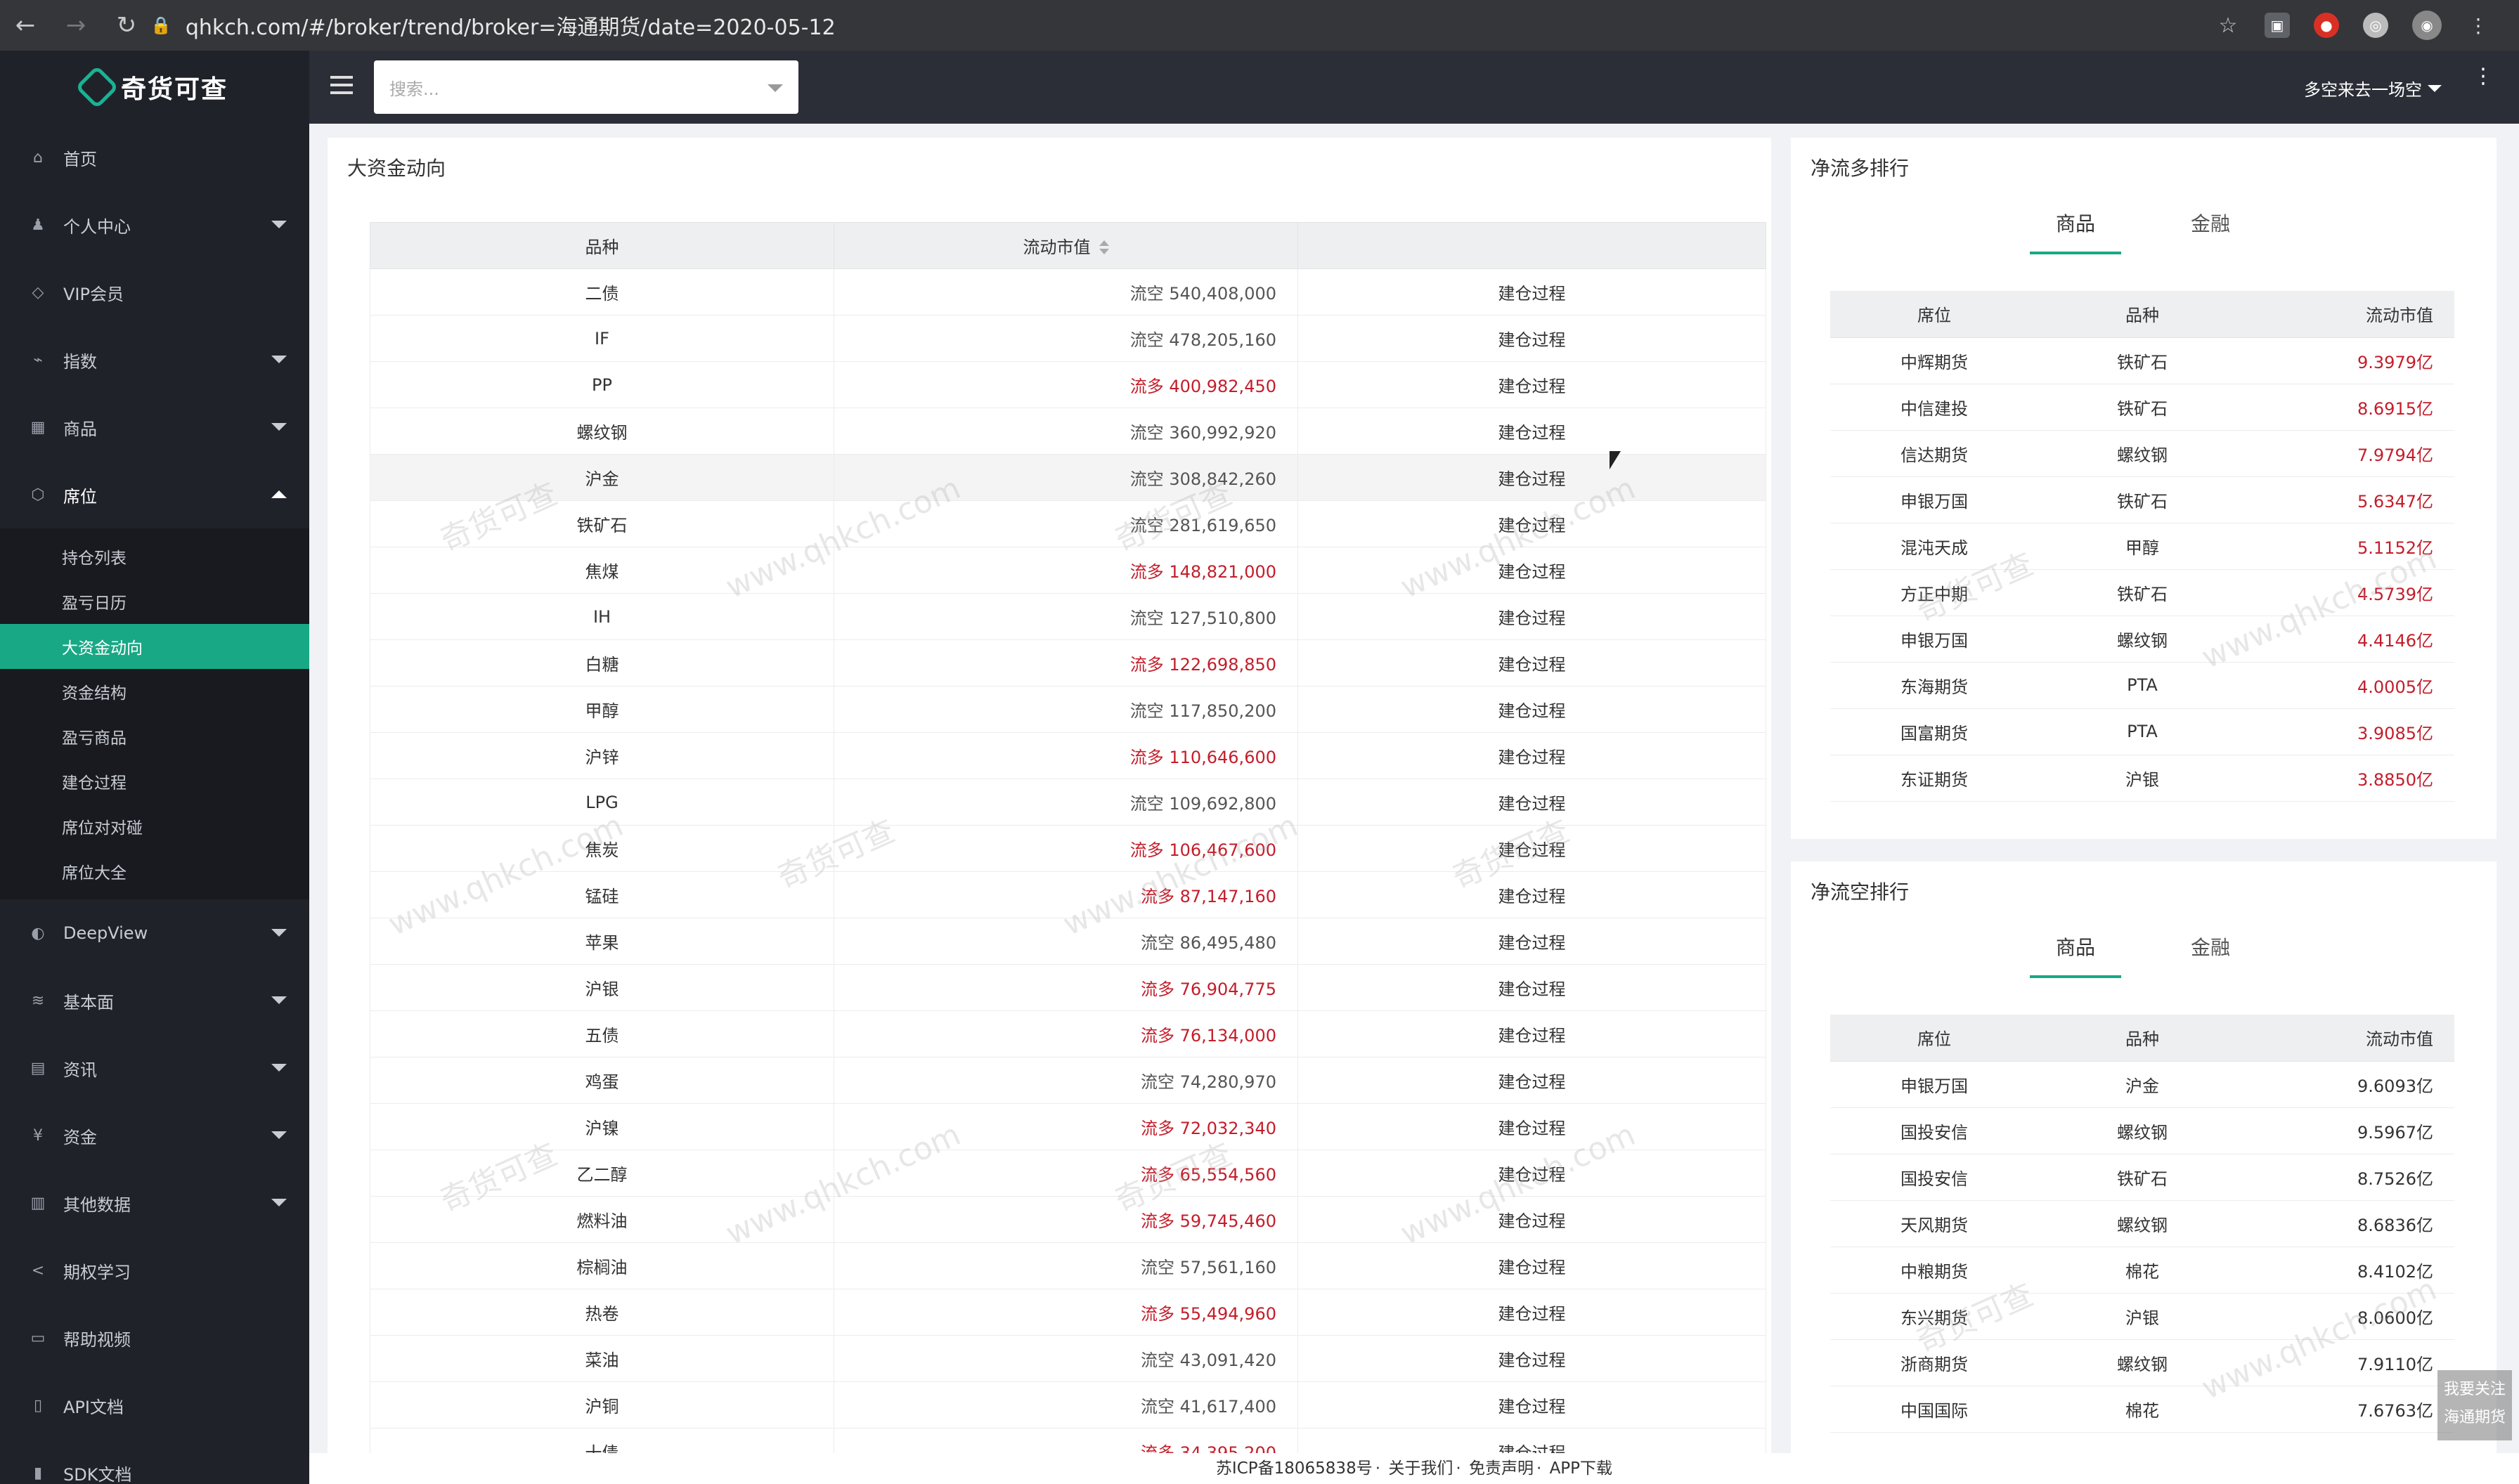 This screenshot has width=2519, height=1484. What do you see at coordinates (2075, 953) in the screenshot?
I see `tab-commodity: 商品` at bounding box center [2075, 953].